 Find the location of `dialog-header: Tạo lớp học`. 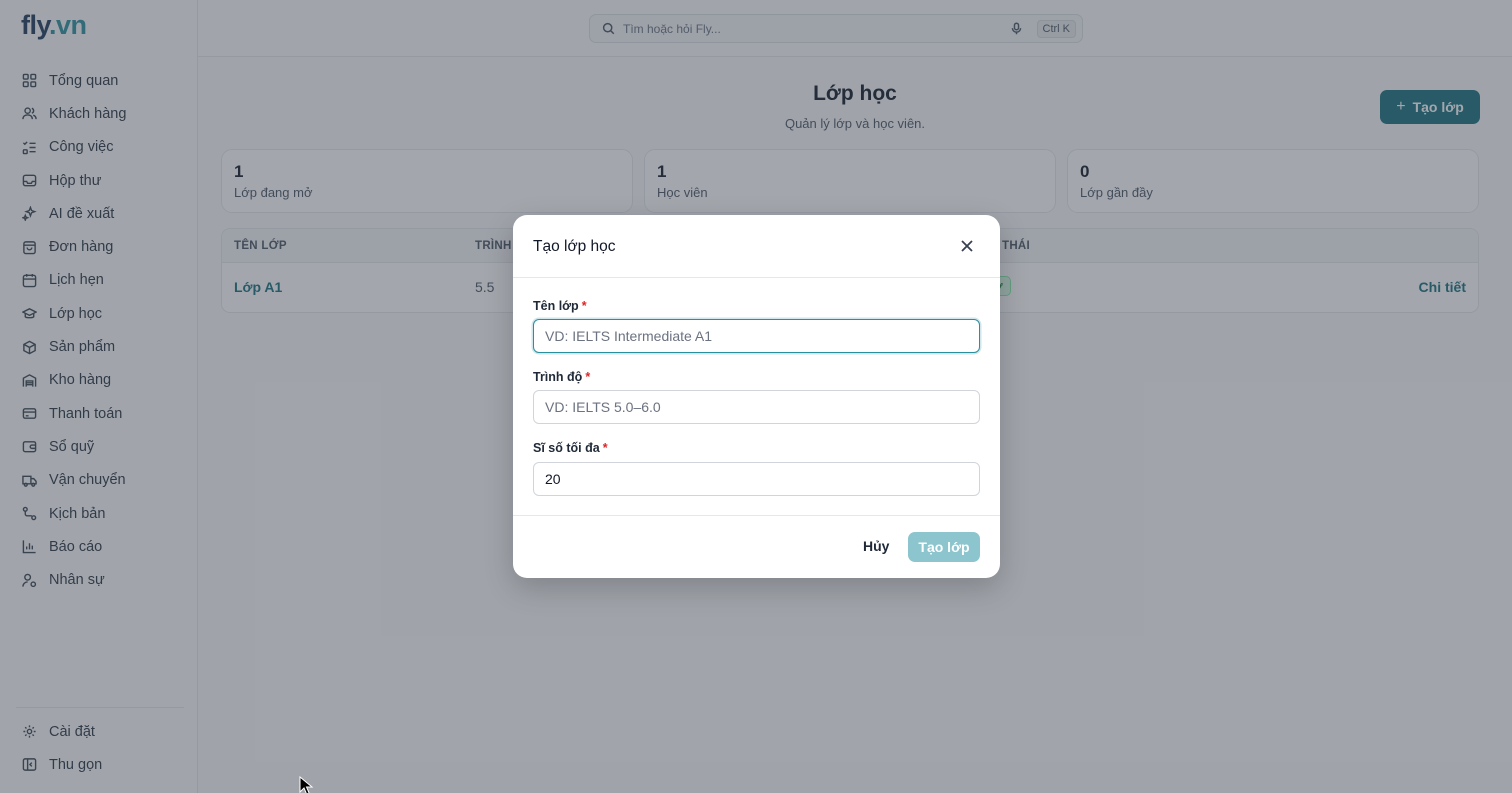

dialog-header: Tạo lớp học is located at coordinates (756, 246).